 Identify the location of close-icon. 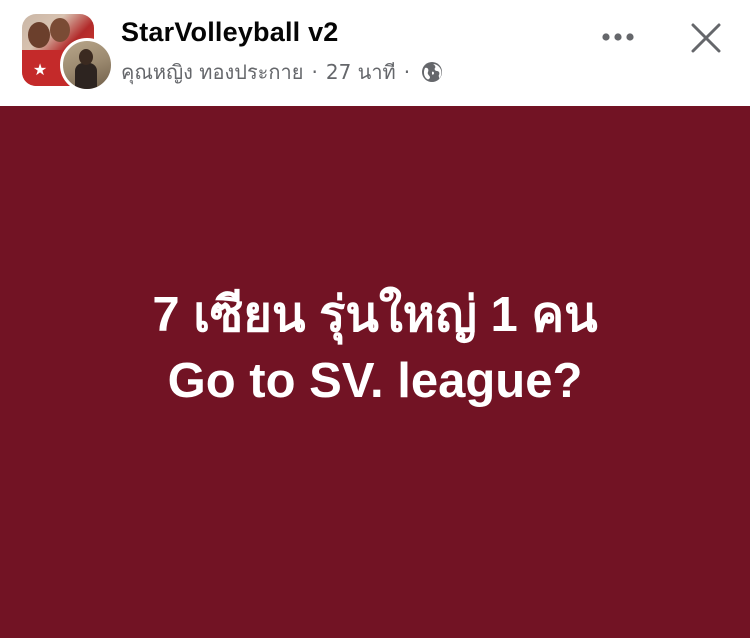
(706, 38).